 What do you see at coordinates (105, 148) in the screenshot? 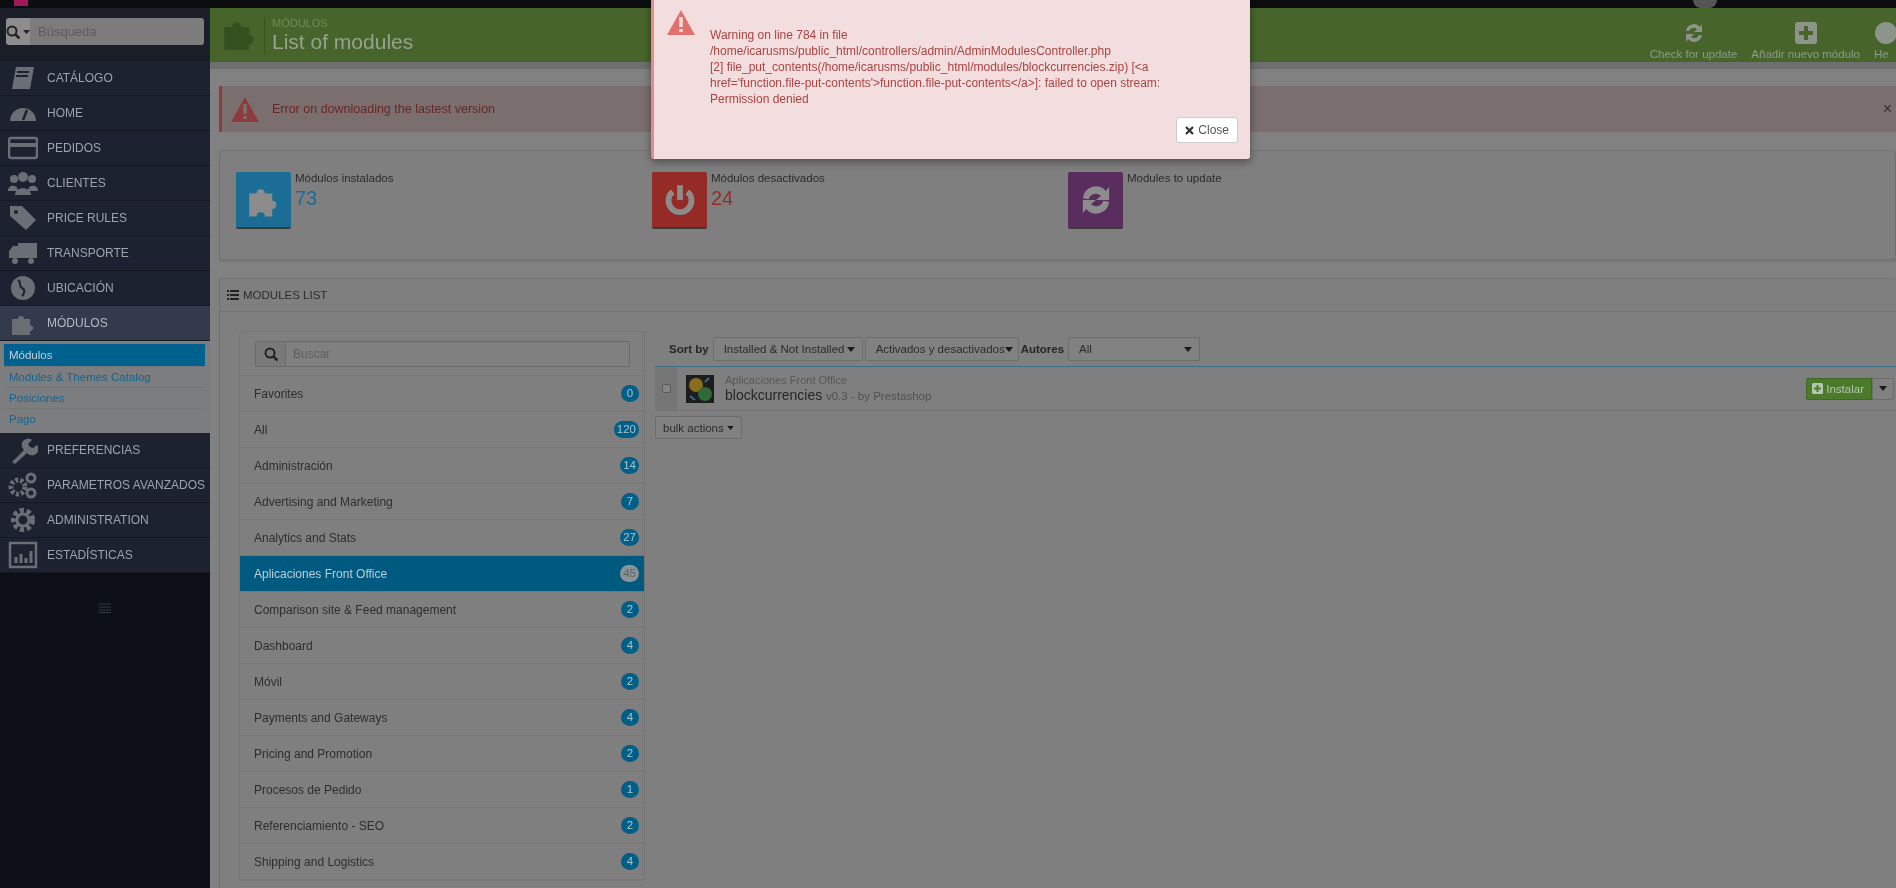
I see `menu-item: PEDIDOS` at bounding box center [105, 148].